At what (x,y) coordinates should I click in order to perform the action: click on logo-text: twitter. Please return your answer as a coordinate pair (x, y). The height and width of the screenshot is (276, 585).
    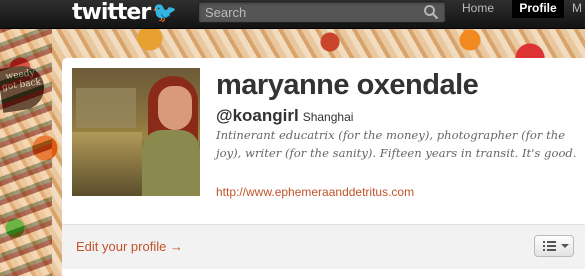
    Looking at the image, I should click on (111, 12).